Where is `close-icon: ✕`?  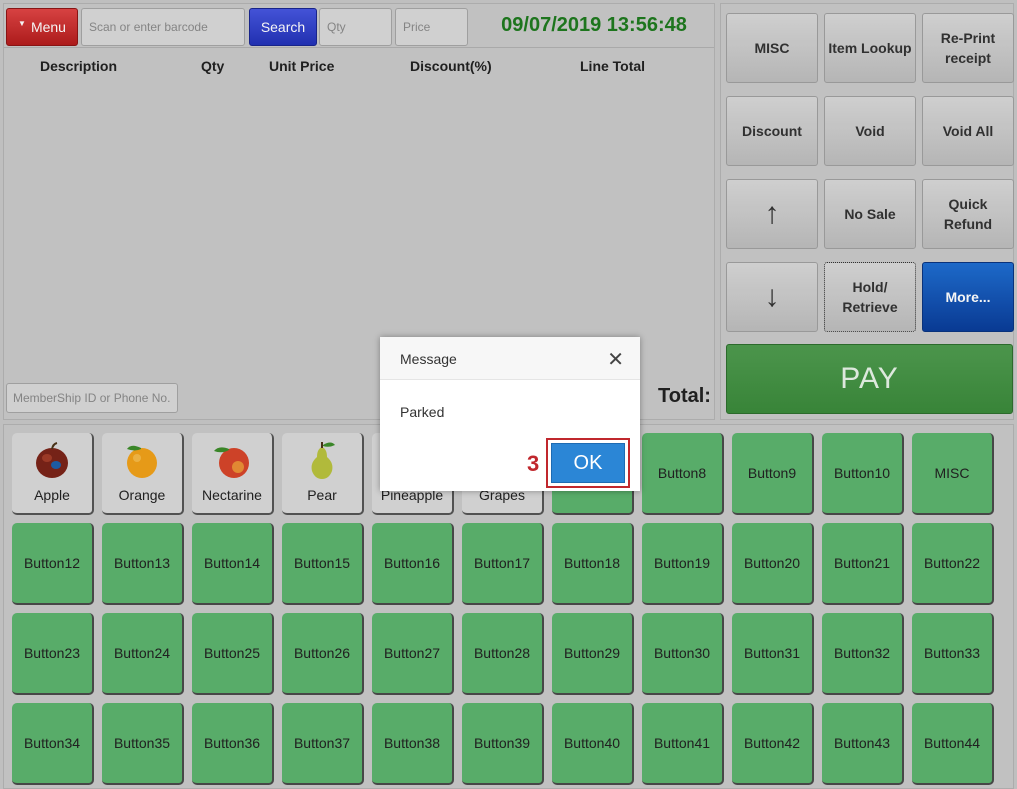 close-icon: ✕ is located at coordinates (615, 359).